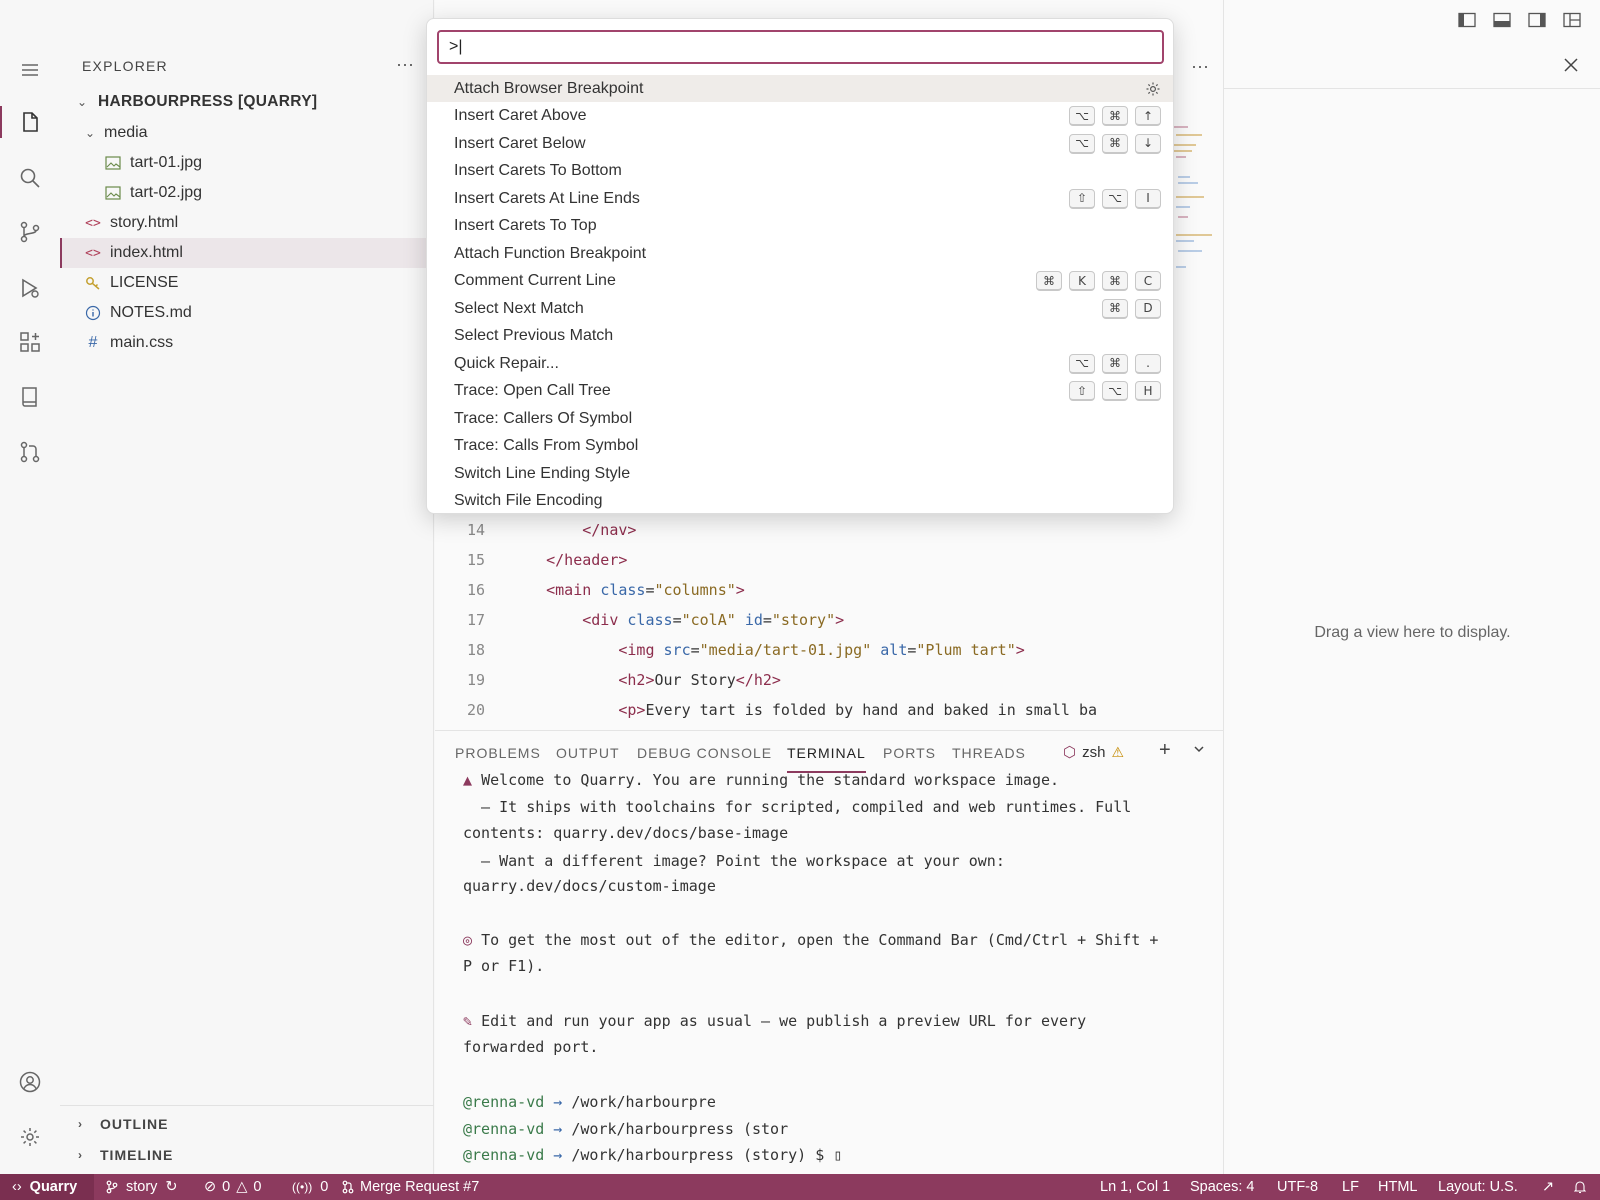 The image size is (1600, 1200). I want to click on toggle-panel-icon, so click(1503, 22).